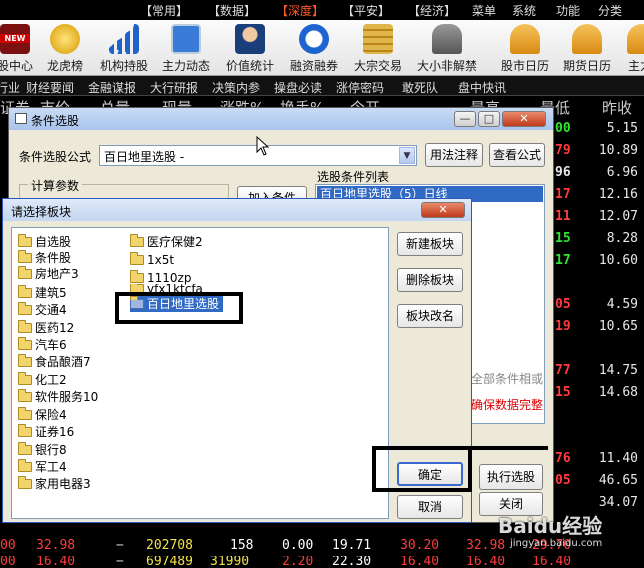 The height and width of the screenshot is (568, 644). I want to click on quote-cell: 76, so click(563, 458).